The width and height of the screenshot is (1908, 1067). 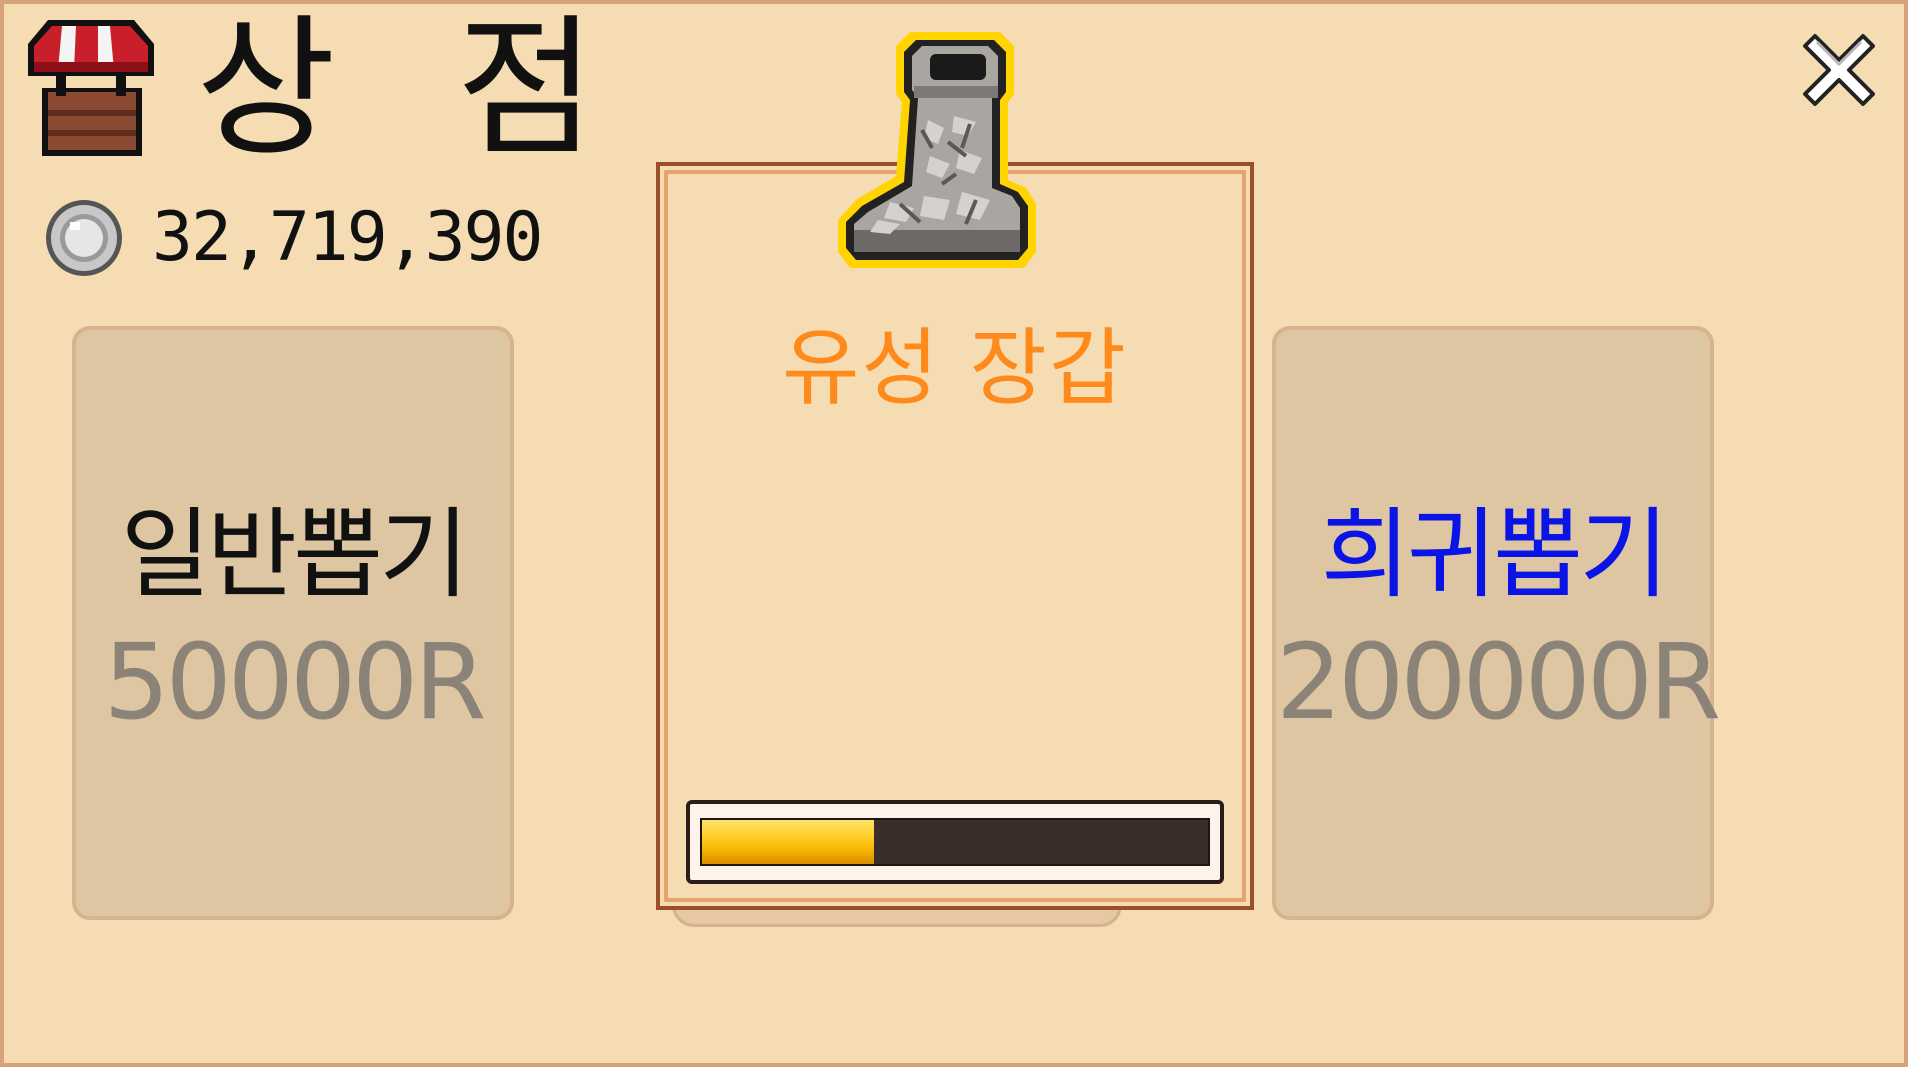 I want to click on stone-boot-icon, so click(x=937, y=150).